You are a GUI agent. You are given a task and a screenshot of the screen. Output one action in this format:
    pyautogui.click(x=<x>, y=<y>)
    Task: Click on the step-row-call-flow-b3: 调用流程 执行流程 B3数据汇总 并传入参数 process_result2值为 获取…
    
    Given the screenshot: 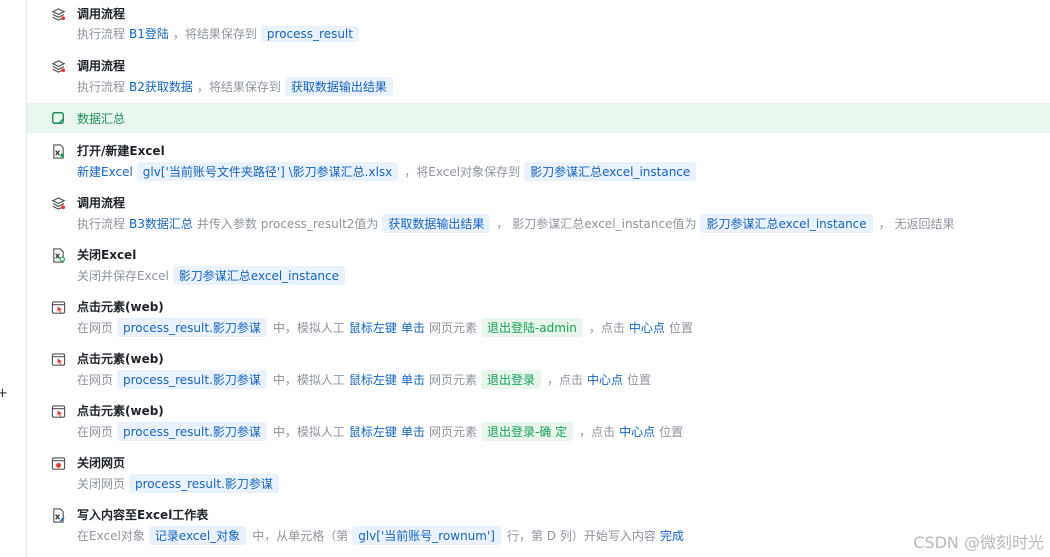 What is the action you would take?
    pyautogui.click(x=538, y=215)
    